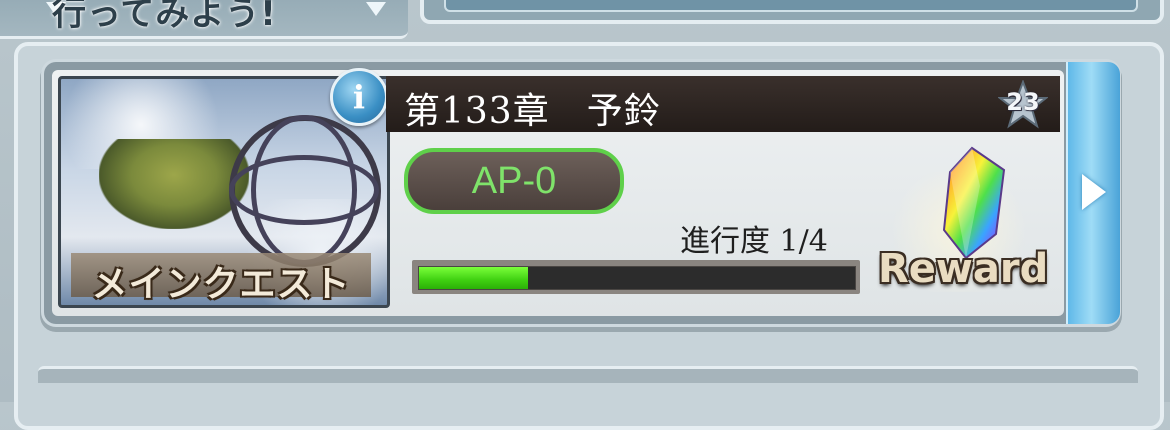  I want to click on star-count: 23, so click(1023, 102).